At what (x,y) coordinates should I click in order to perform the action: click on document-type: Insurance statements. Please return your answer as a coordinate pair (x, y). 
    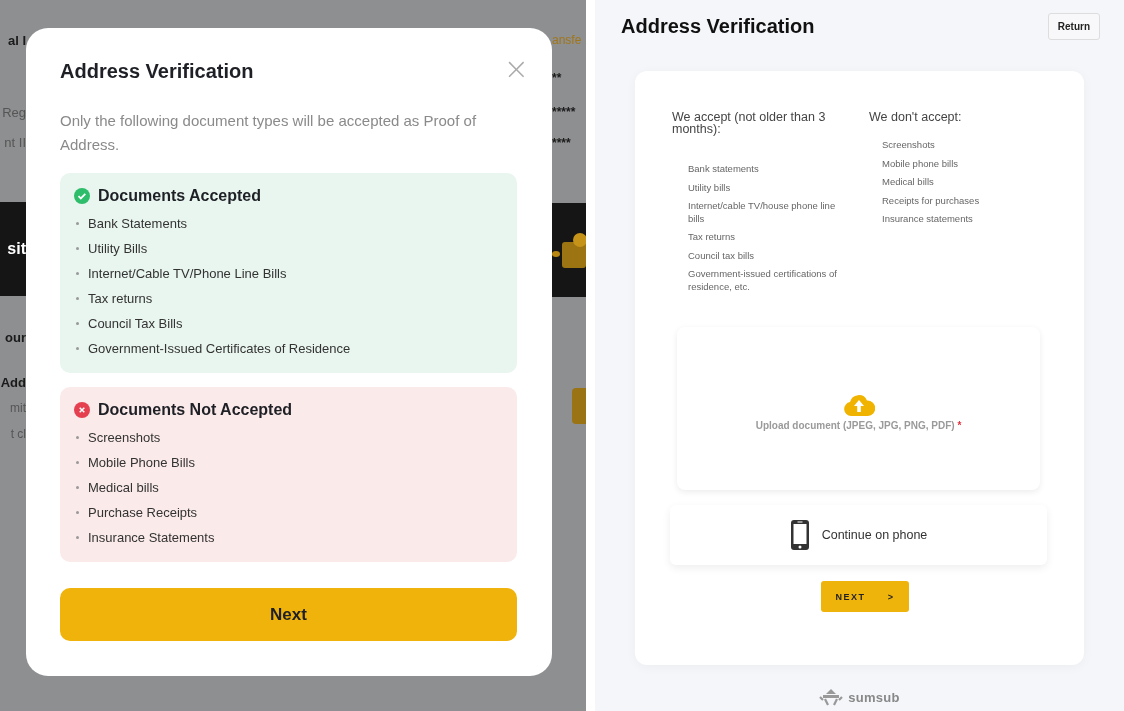
    Looking at the image, I should click on (928, 219).